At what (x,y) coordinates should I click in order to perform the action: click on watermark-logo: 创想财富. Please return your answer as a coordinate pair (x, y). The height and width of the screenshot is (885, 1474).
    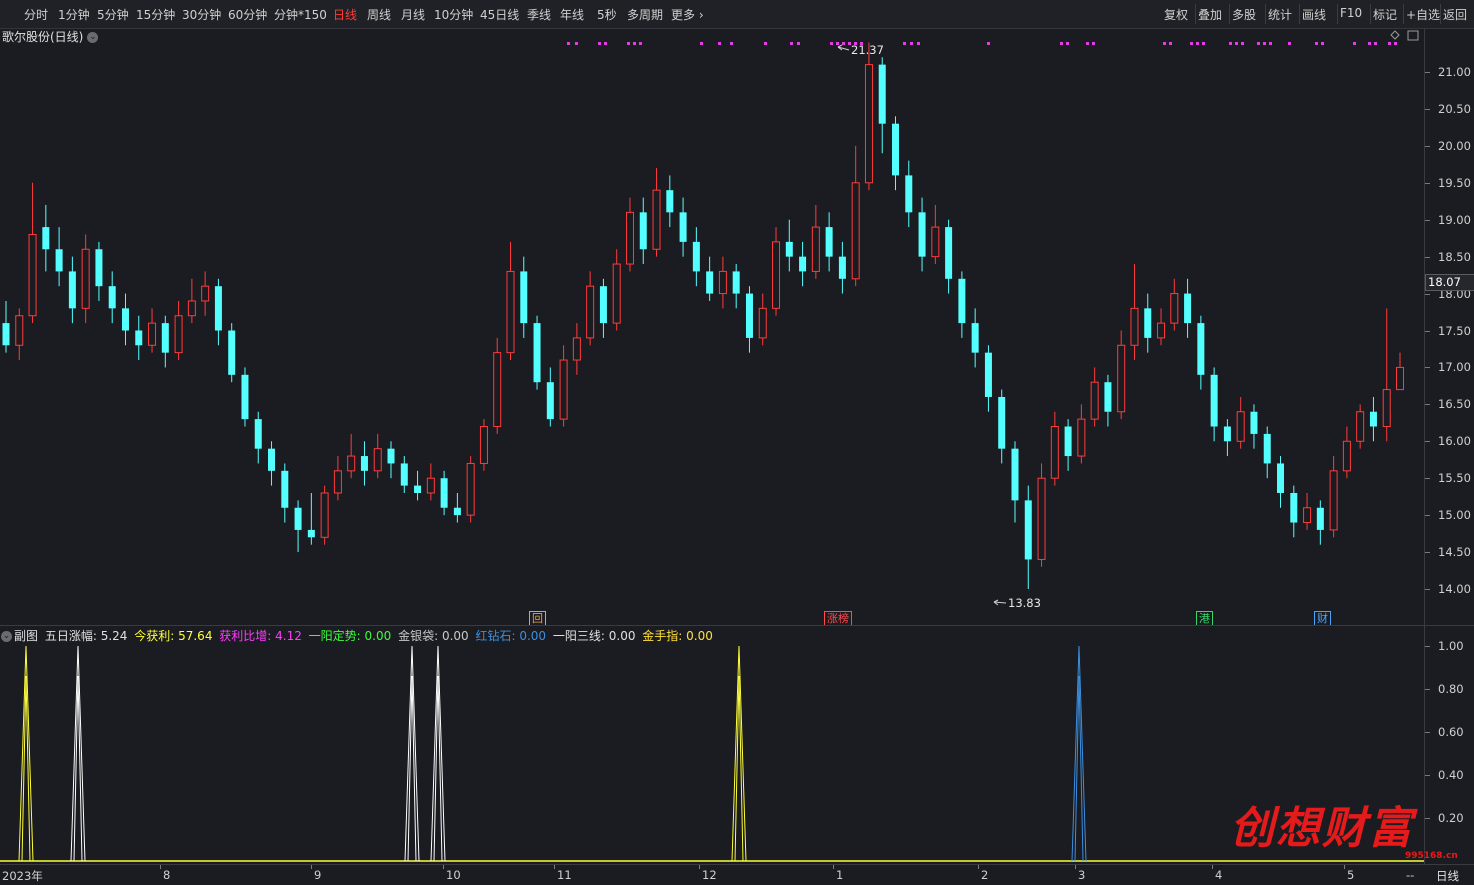
    Looking at the image, I should click on (1322, 828).